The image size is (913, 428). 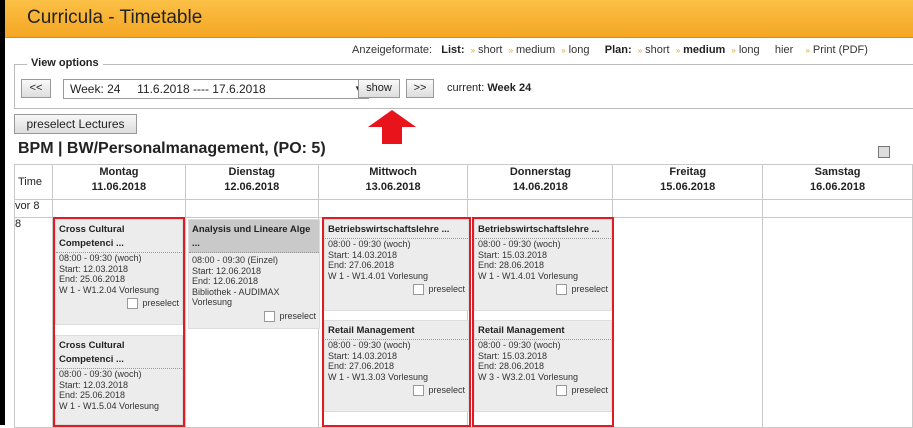 I want to click on day-name: Mittwoch, so click(x=393, y=172).